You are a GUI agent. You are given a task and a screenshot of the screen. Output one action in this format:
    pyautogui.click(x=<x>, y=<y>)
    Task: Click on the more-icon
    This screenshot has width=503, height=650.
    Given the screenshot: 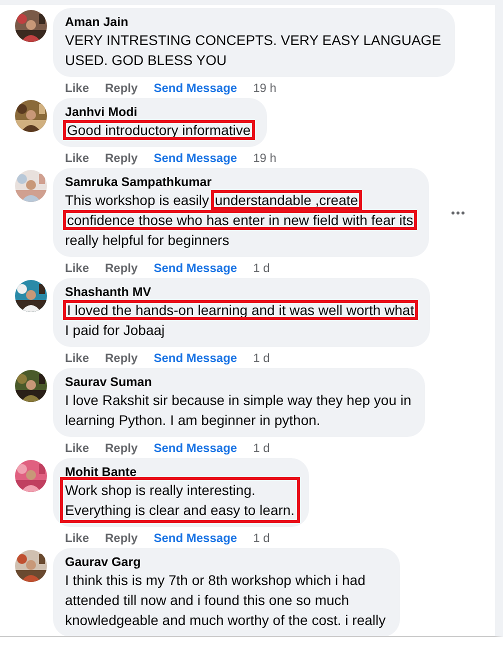 What is the action you would take?
    pyautogui.click(x=458, y=212)
    